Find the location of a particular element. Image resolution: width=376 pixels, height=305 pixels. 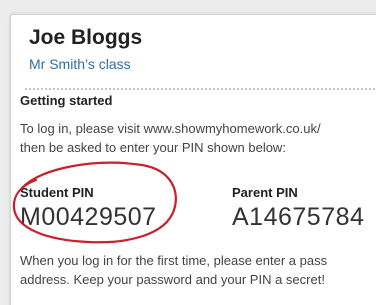

student-name: Joe Bloggs is located at coordinates (86, 37).